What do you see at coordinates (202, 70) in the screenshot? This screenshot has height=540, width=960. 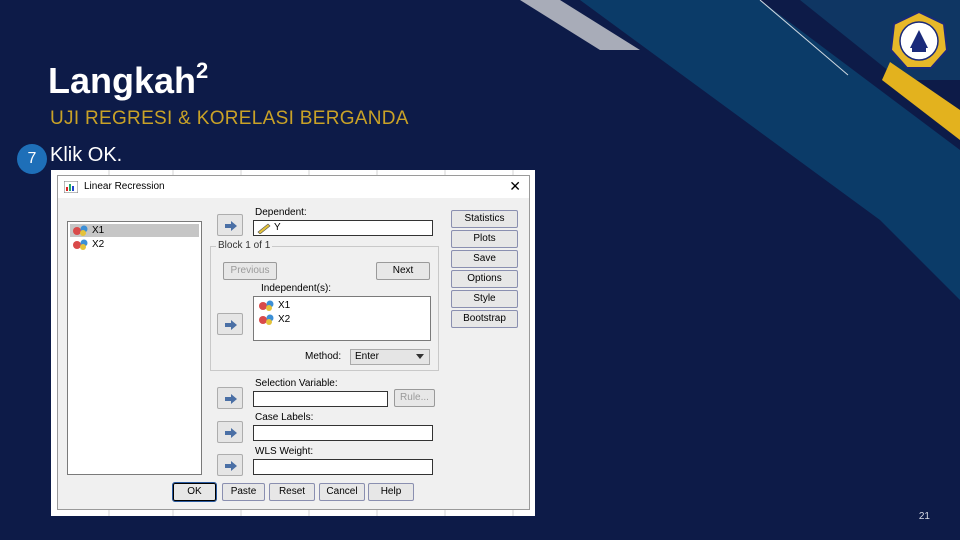 I see `title-superscript: 2` at bounding box center [202, 70].